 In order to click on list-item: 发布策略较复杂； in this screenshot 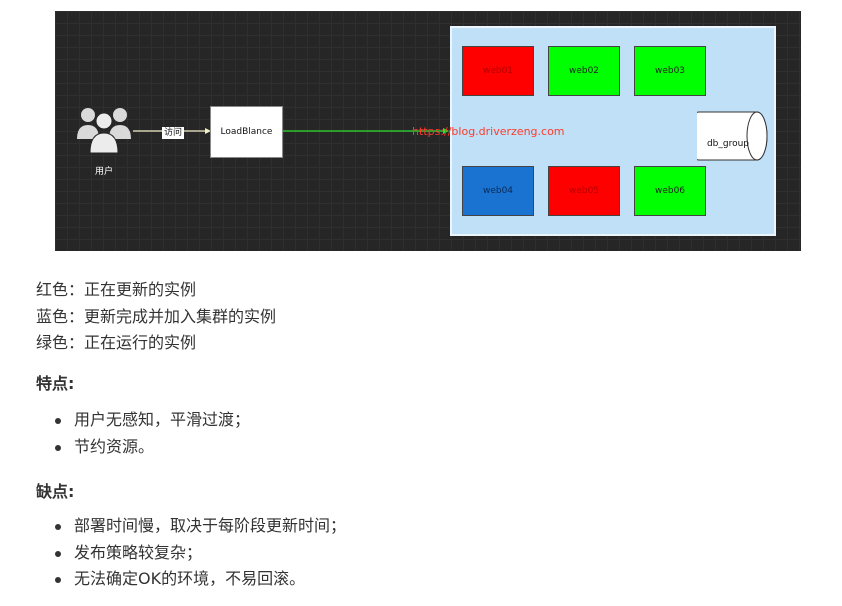, I will do `click(200, 553)`.